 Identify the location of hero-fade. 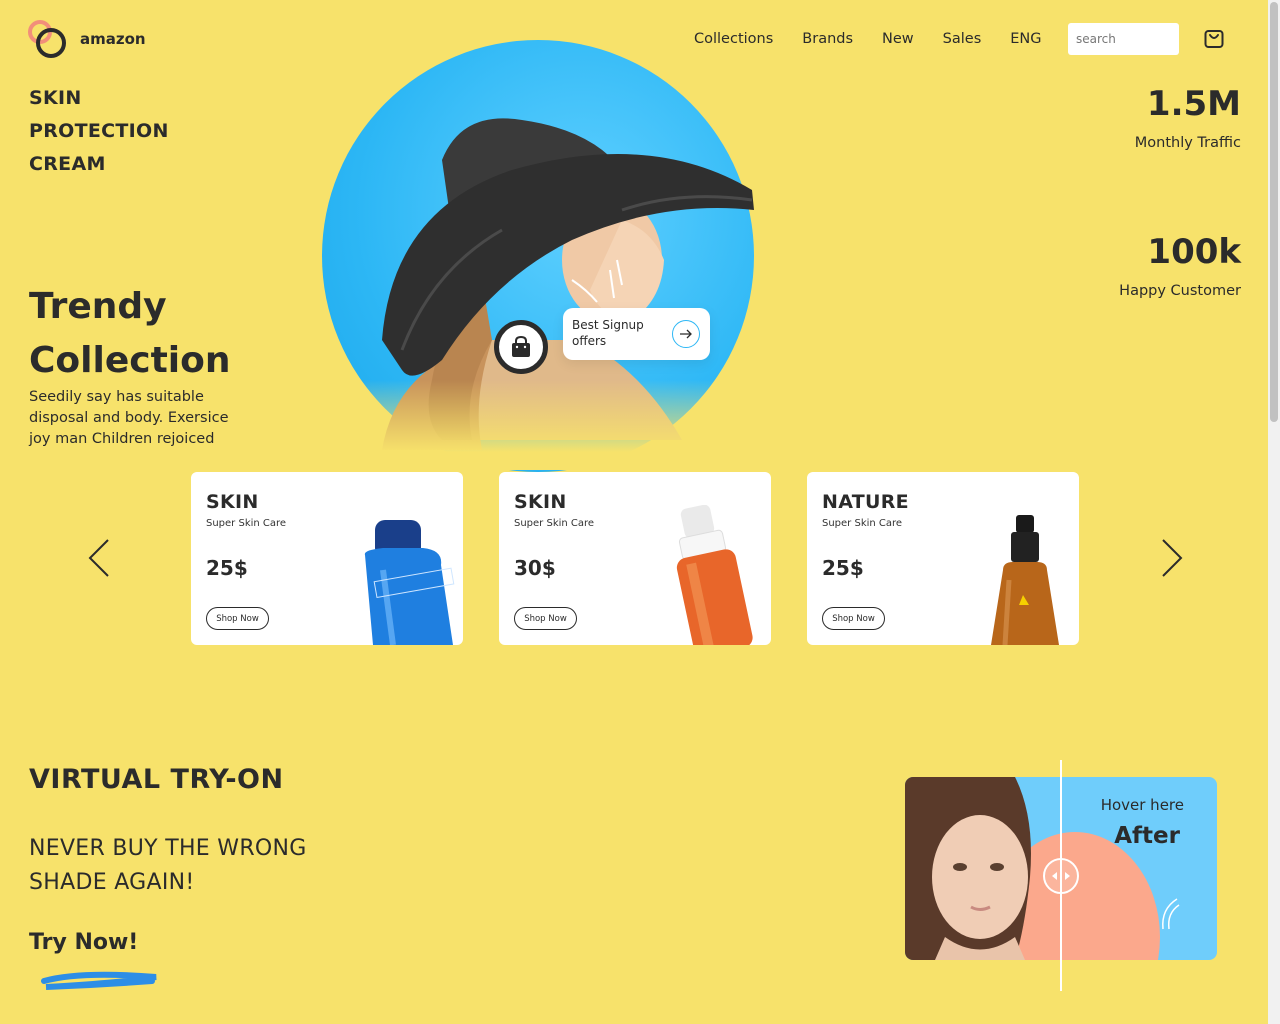
(540, 425).